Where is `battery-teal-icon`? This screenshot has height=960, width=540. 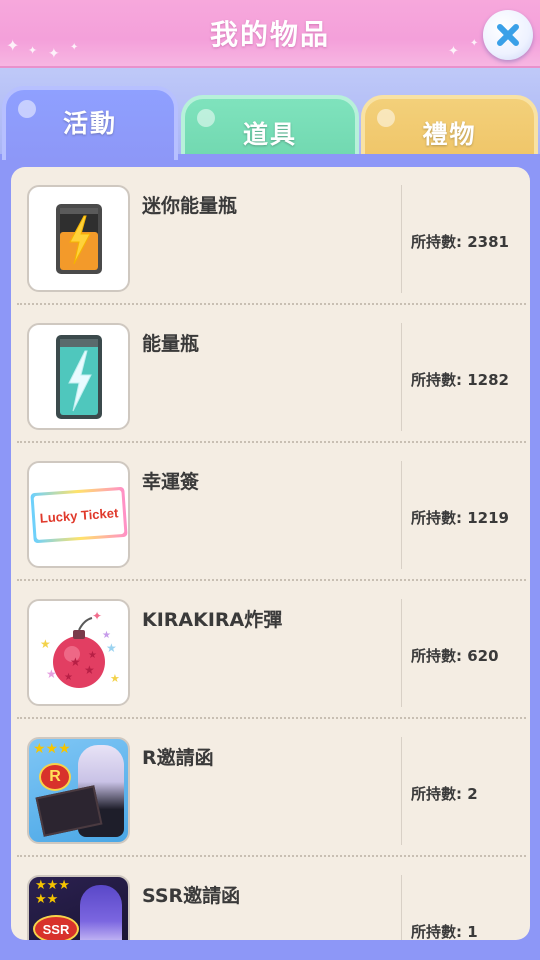 battery-teal-icon is located at coordinates (78, 376).